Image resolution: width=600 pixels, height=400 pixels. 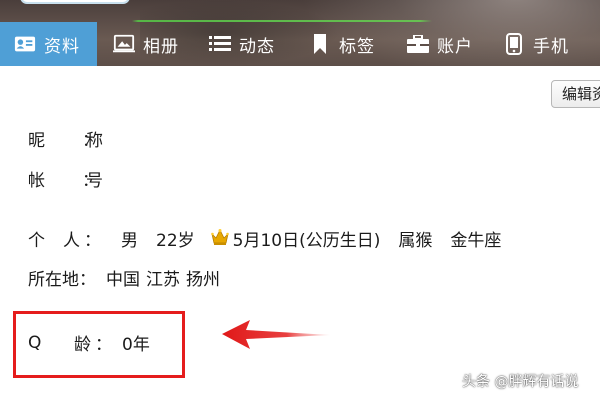 What do you see at coordinates (514, 44) in the screenshot?
I see `mobile-phone-icon` at bounding box center [514, 44].